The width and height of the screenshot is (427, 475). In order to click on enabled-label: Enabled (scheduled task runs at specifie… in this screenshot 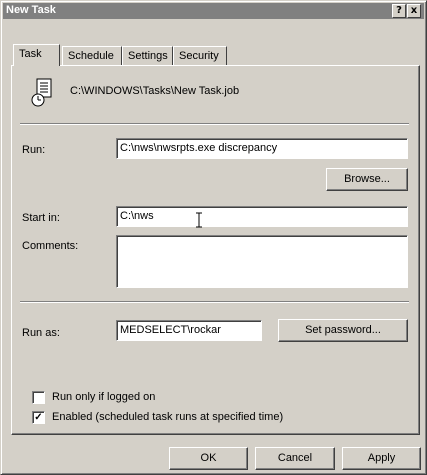, I will do `click(167, 417)`.